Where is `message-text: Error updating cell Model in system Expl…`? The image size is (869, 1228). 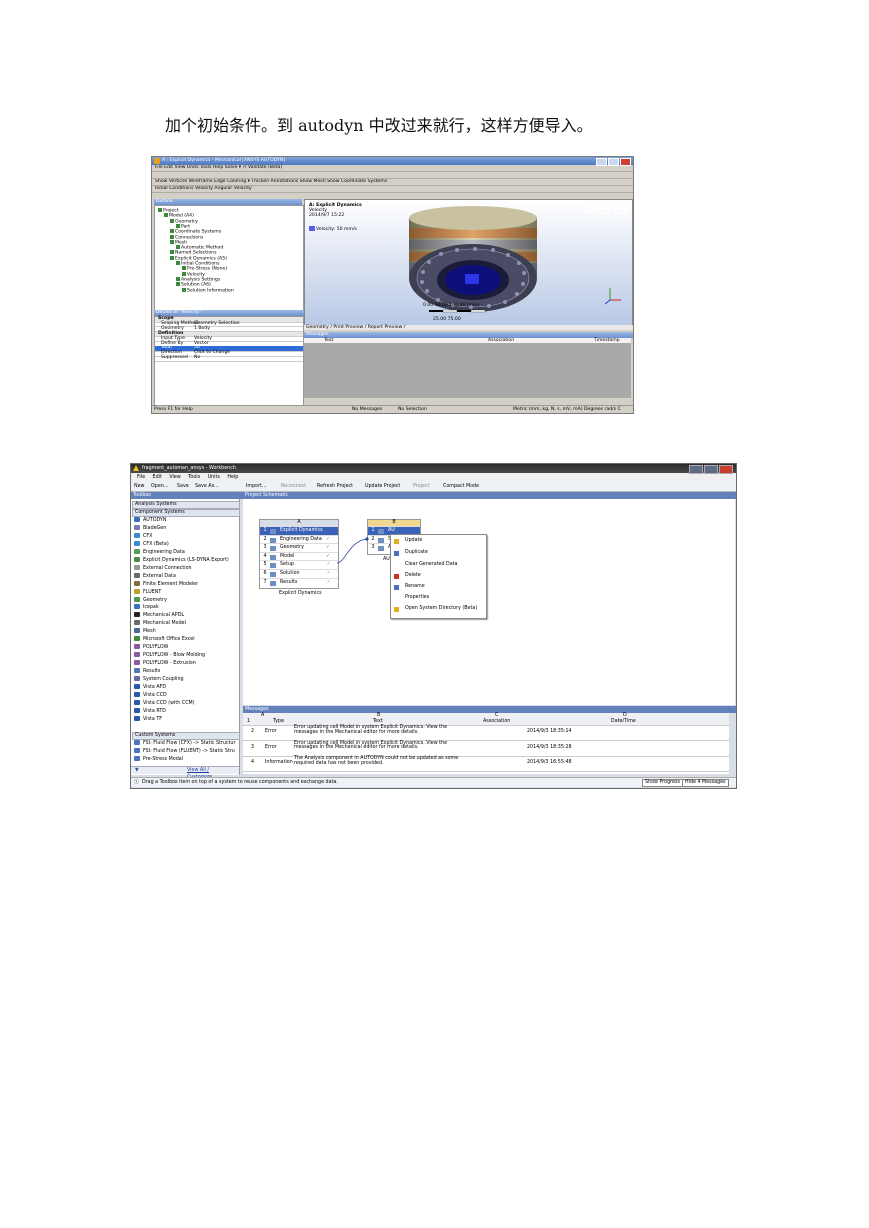 message-text: Error updating cell Model in system Expl… is located at coordinates (371, 745).